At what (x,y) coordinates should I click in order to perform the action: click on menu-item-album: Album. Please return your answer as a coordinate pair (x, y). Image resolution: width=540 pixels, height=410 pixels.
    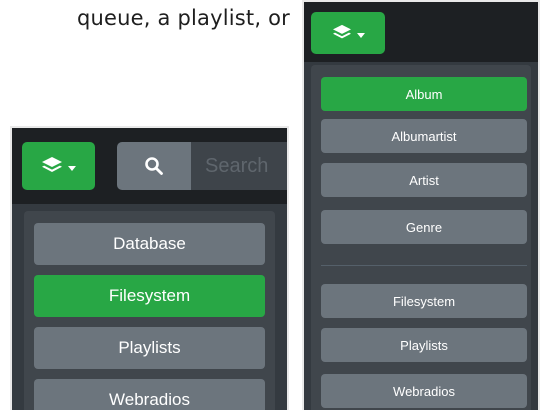
    Looking at the image, I should click on (424, 94).